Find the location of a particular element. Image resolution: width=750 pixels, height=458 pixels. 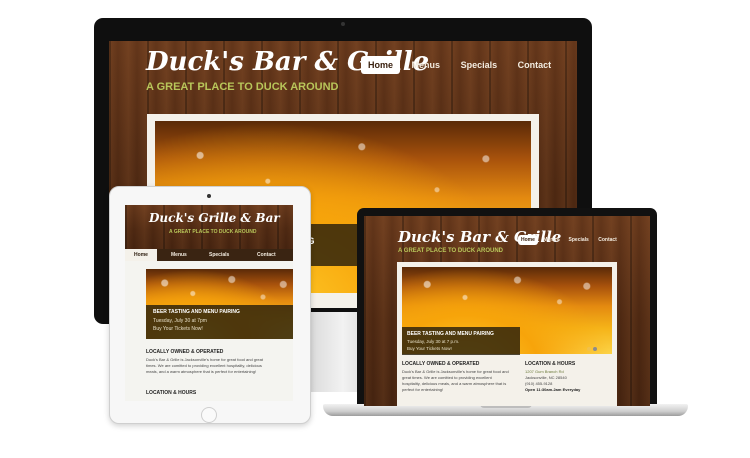

laptop-feature-date: Tuesday, July 30 at 7 p.m. is located at coordinates (433, 341).